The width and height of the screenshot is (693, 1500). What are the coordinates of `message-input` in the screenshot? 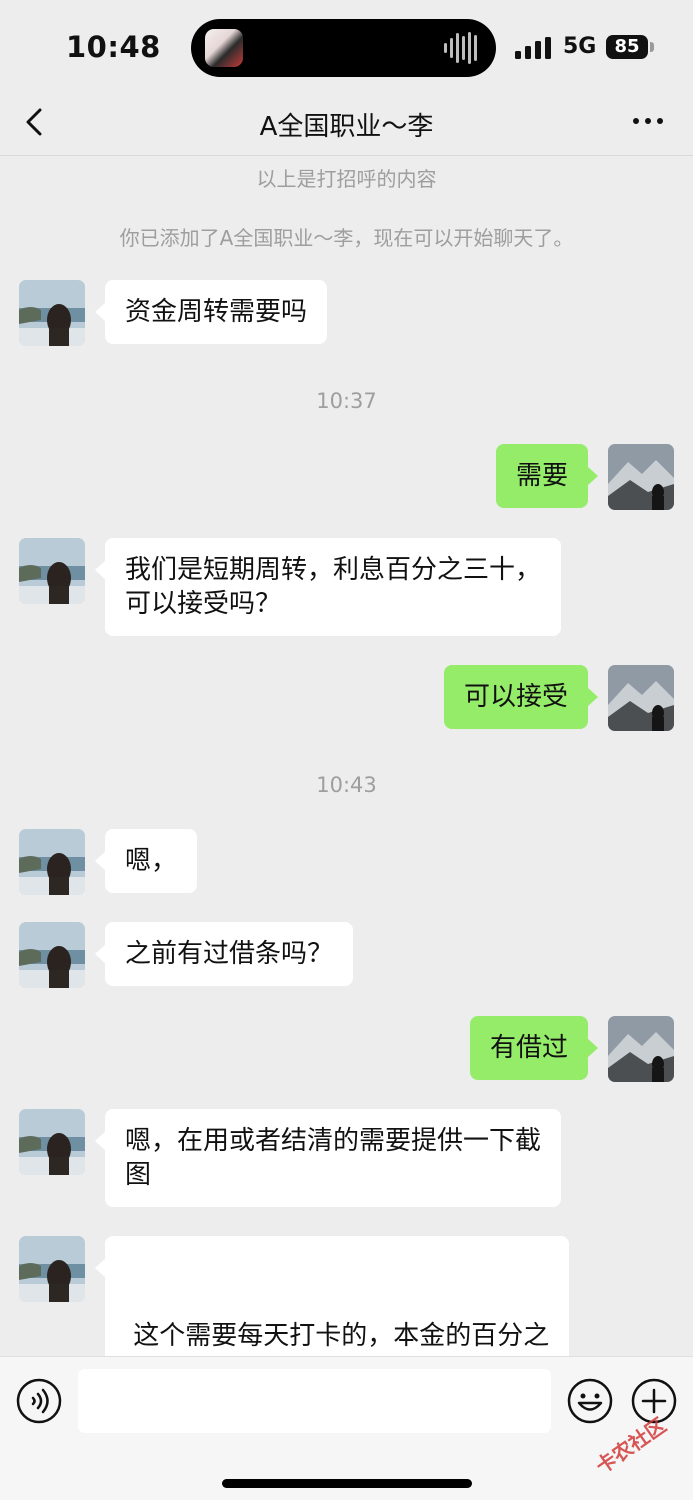 It's located at (314, 1401).